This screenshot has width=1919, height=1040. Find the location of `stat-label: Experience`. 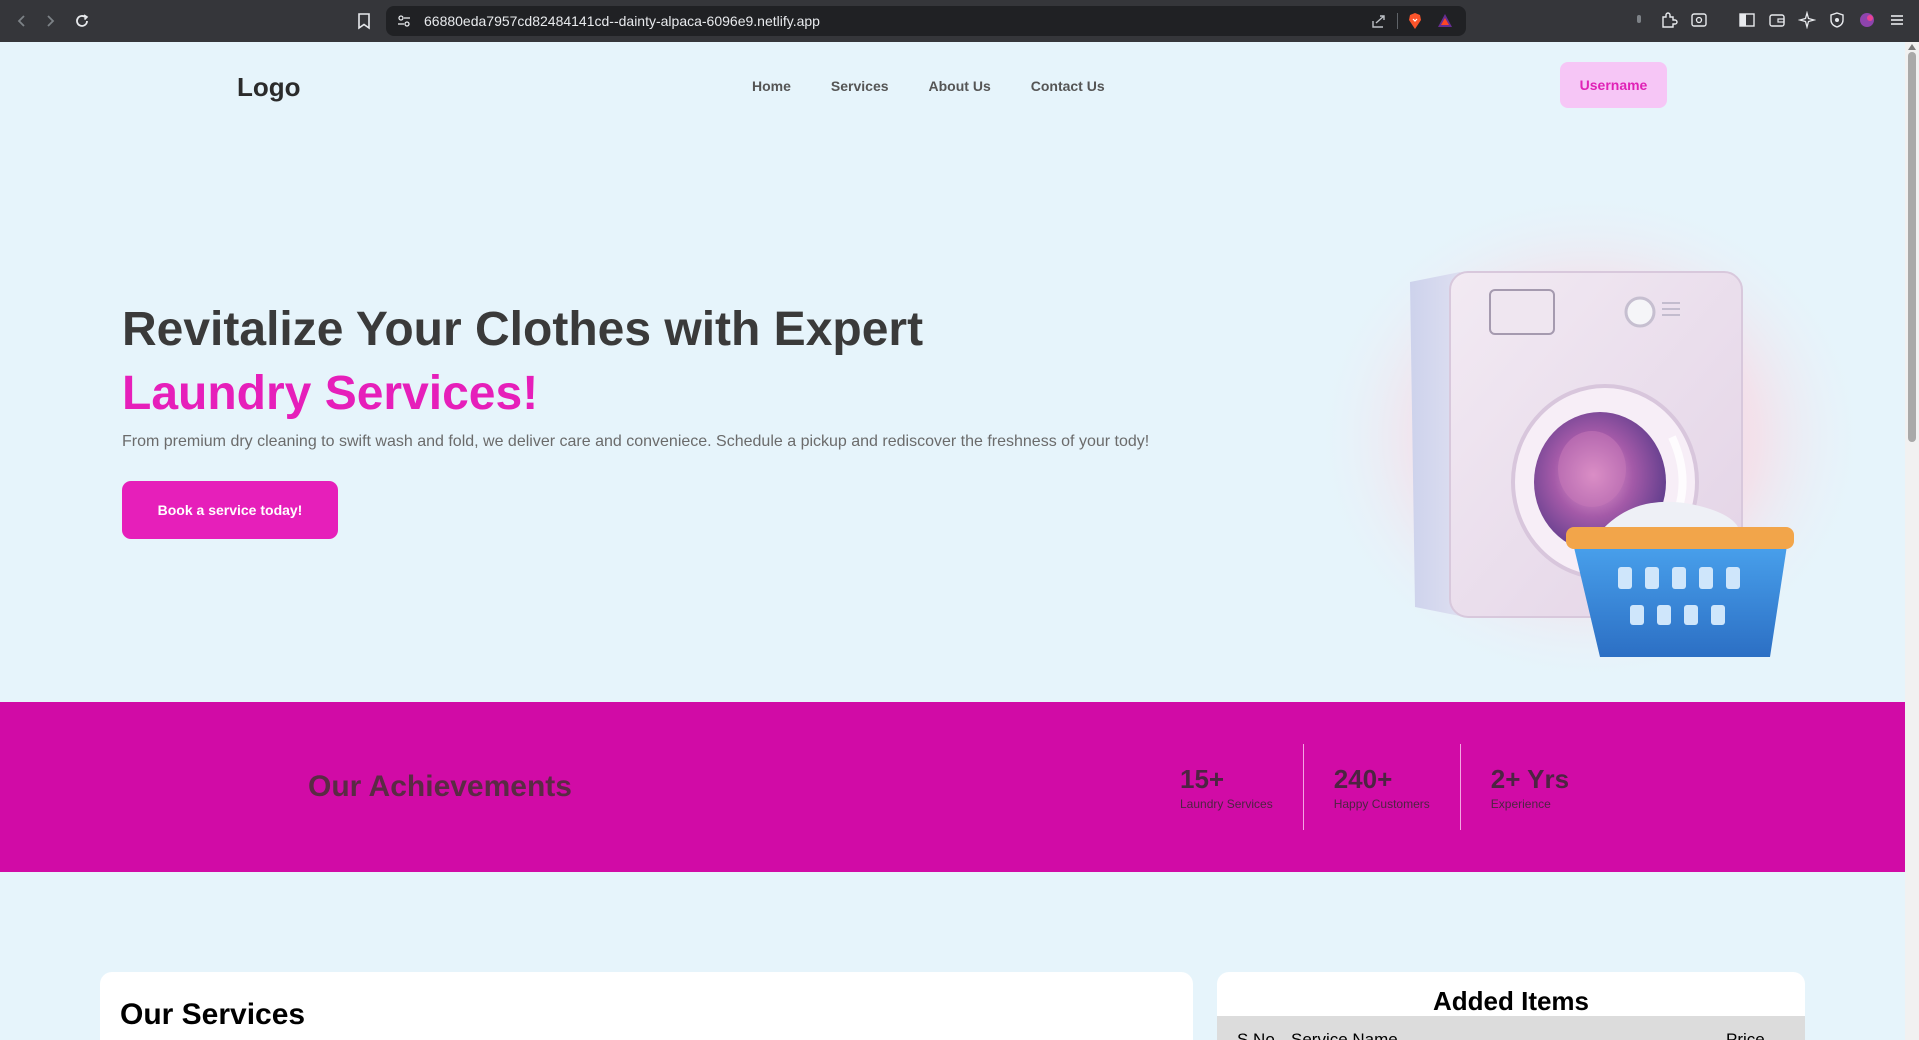

stat-label: Experience is located at coordinates (1520, 804).